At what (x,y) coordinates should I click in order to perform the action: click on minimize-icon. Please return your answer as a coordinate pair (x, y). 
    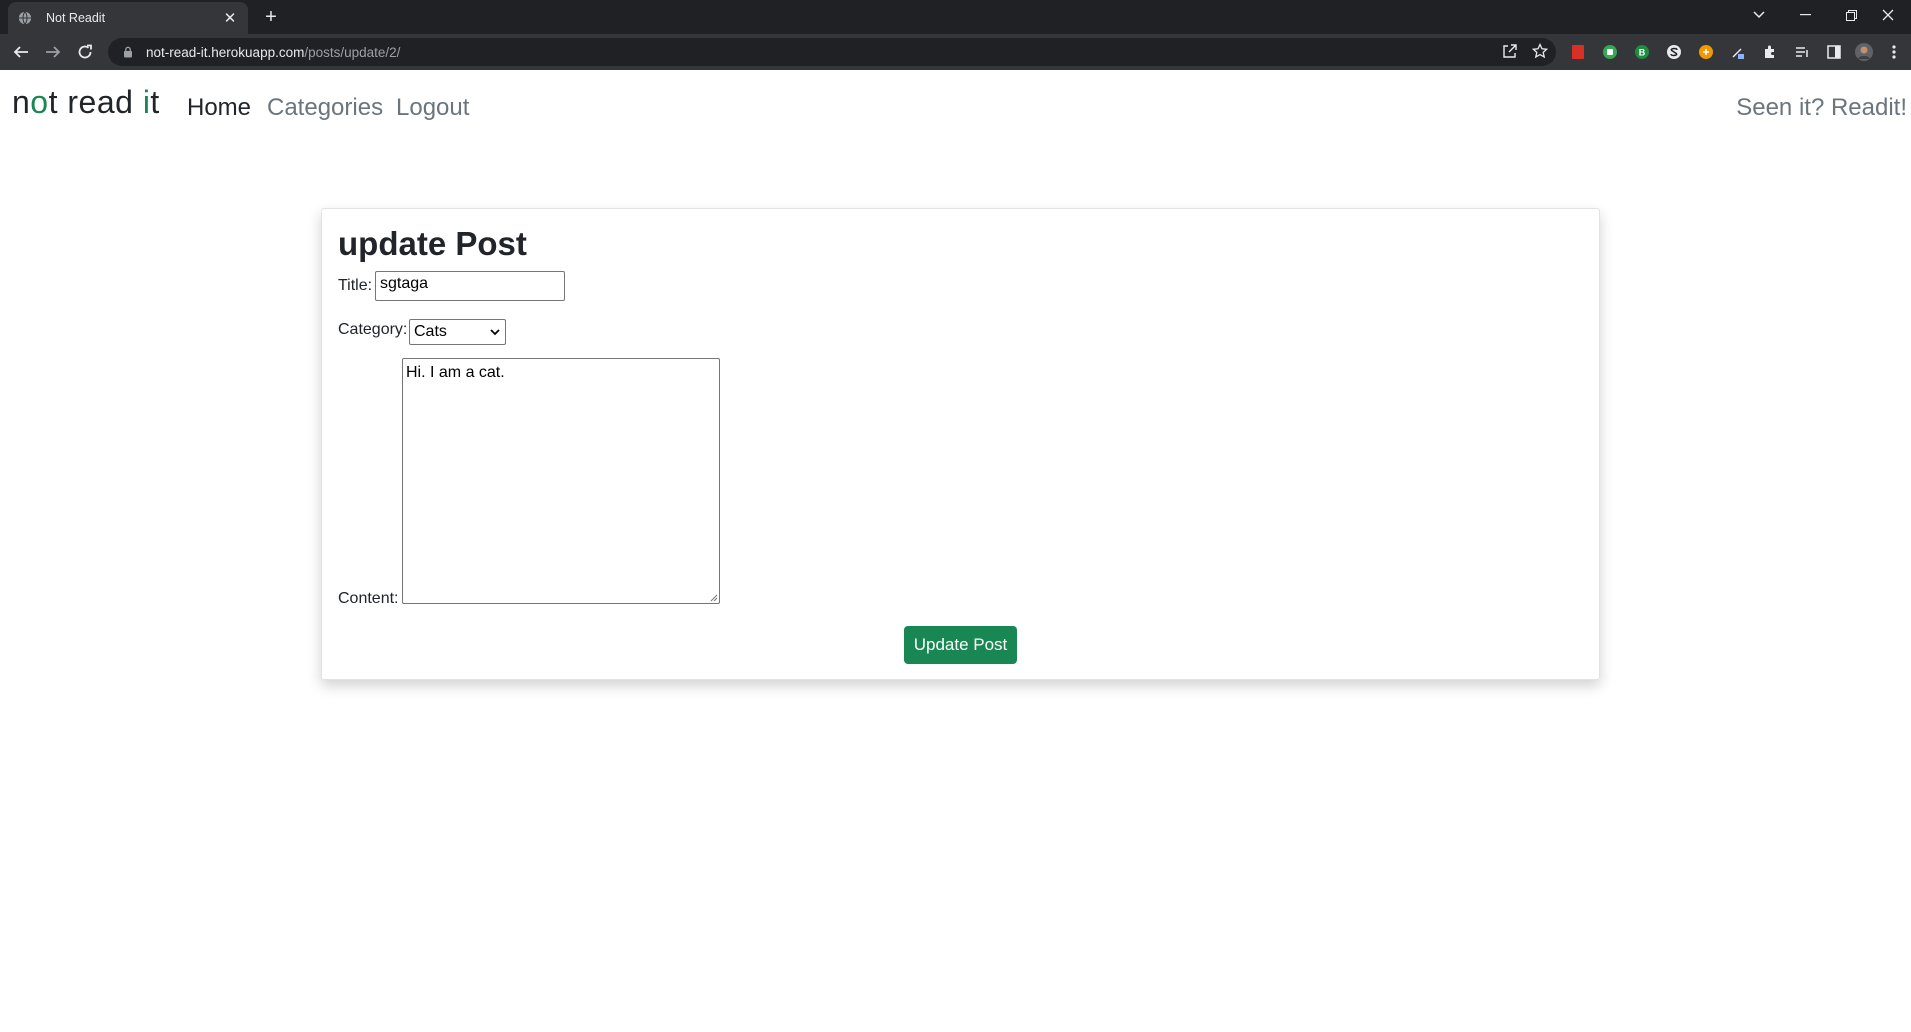
    Looking at the image, I should click on (1805, 15).